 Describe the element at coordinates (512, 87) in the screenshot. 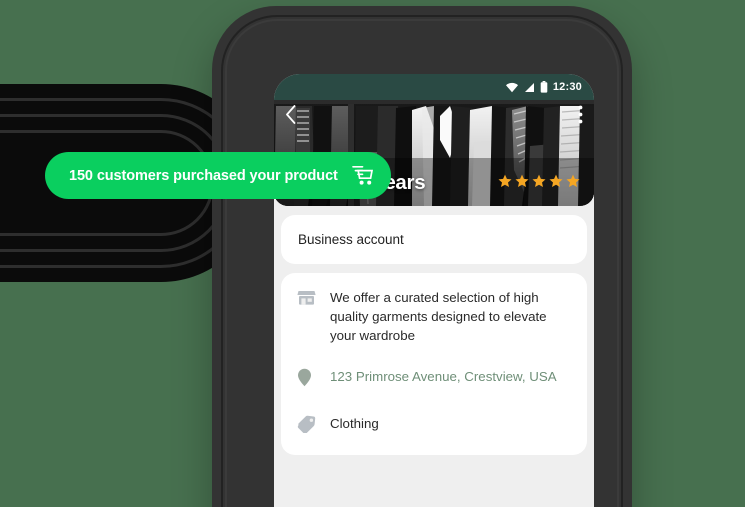

I see `wifi-icon` at that location.